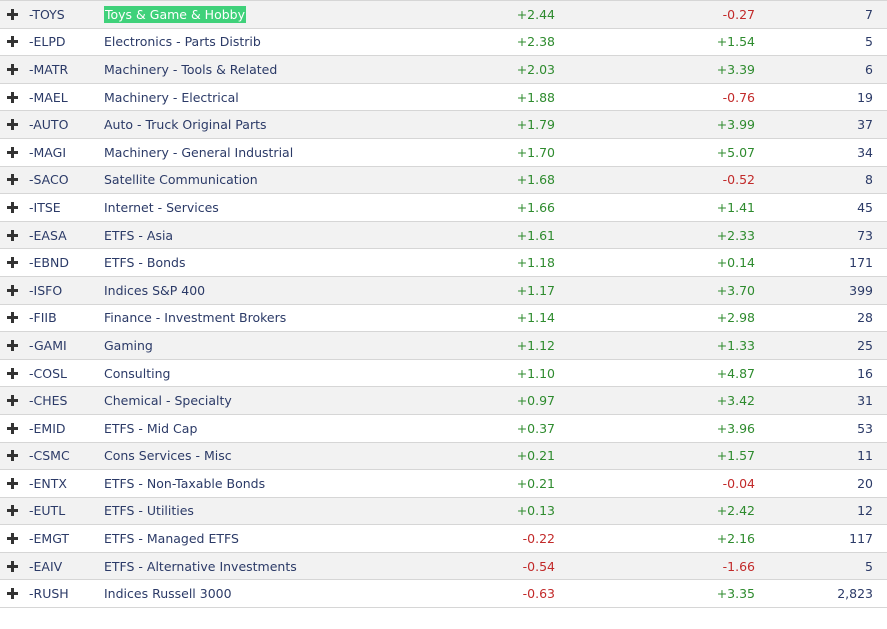 This screenshot has width=887, height=629. I want to click on table-row: -TOYS Toys & Game & Hobby +2.44 -0.27 7, so click(443, 15).